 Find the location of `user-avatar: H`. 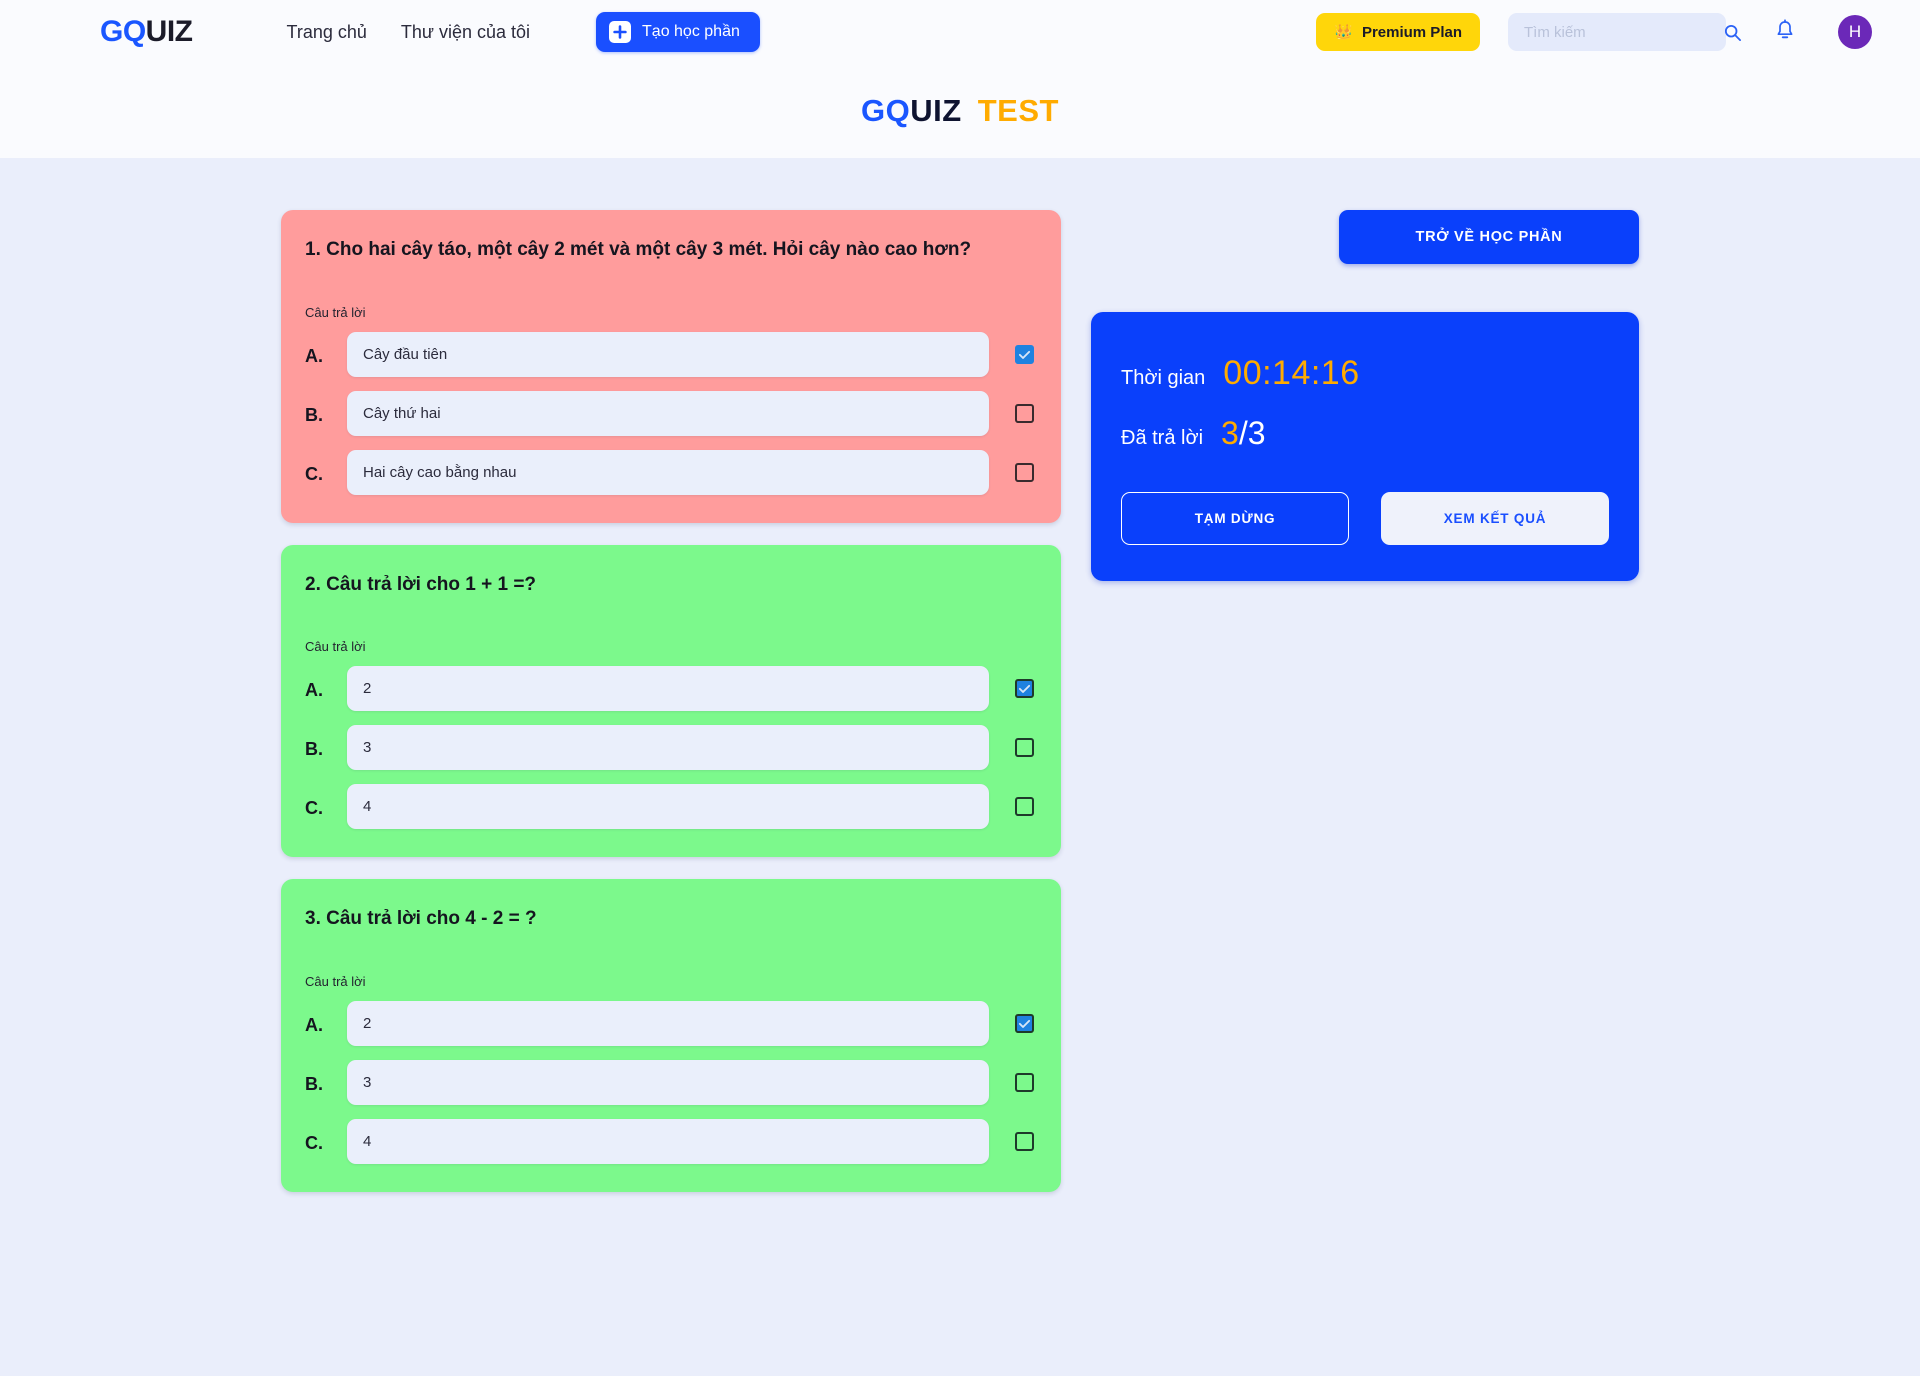

user-avatar: H is located at coordinates (1855, 32).